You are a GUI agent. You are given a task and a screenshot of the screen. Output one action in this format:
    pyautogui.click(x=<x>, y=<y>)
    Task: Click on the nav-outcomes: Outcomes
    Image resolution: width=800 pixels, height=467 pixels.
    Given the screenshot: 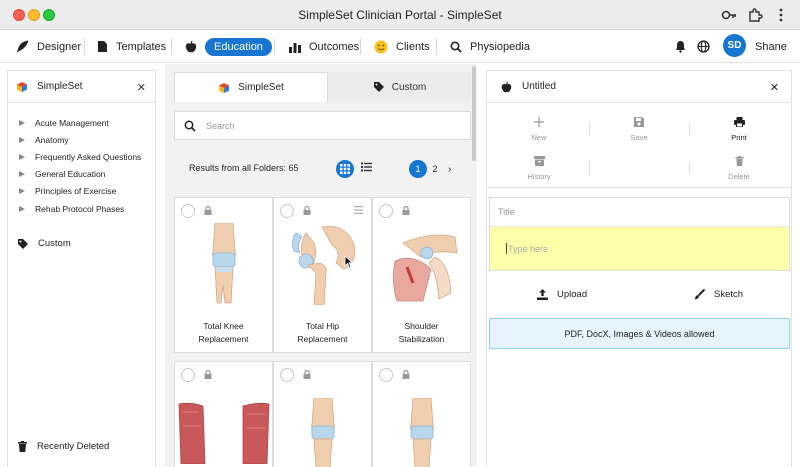 What is the action you would take?
    pyautogui.click(x=324, y=46)
    